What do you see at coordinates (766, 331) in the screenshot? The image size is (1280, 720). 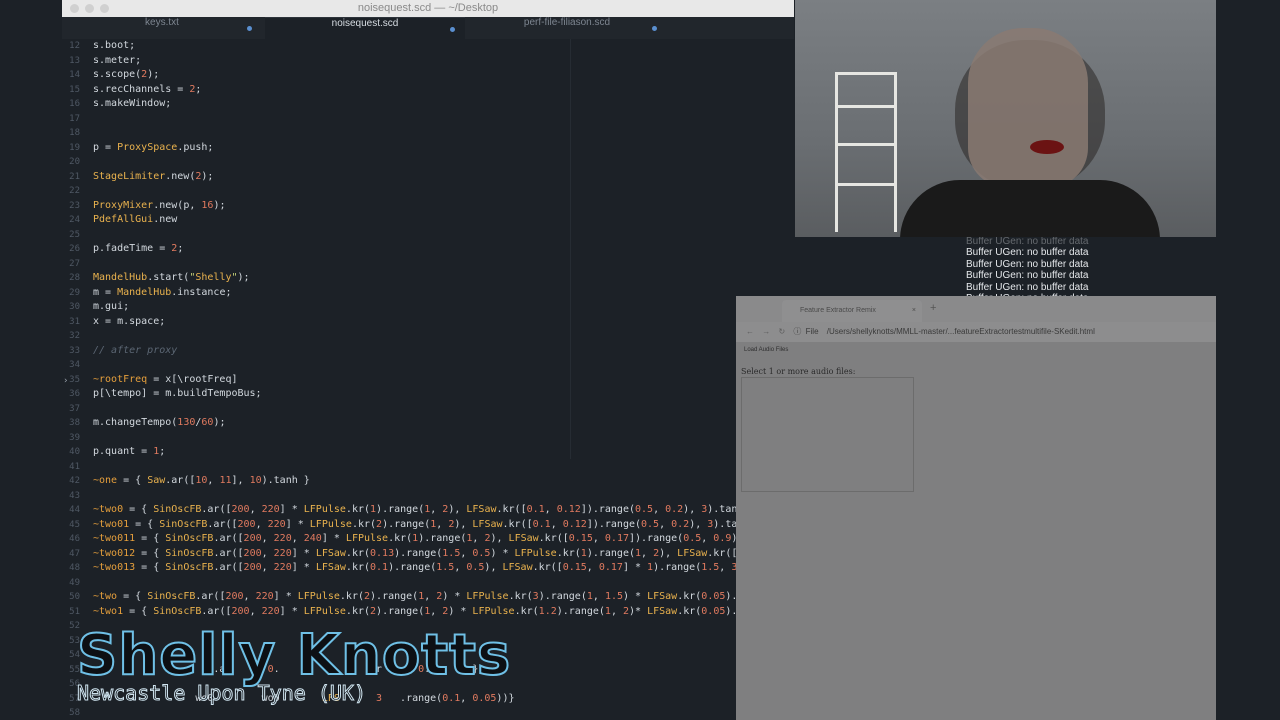 I see `forward-icon: →` at bounding box center [766, 331].